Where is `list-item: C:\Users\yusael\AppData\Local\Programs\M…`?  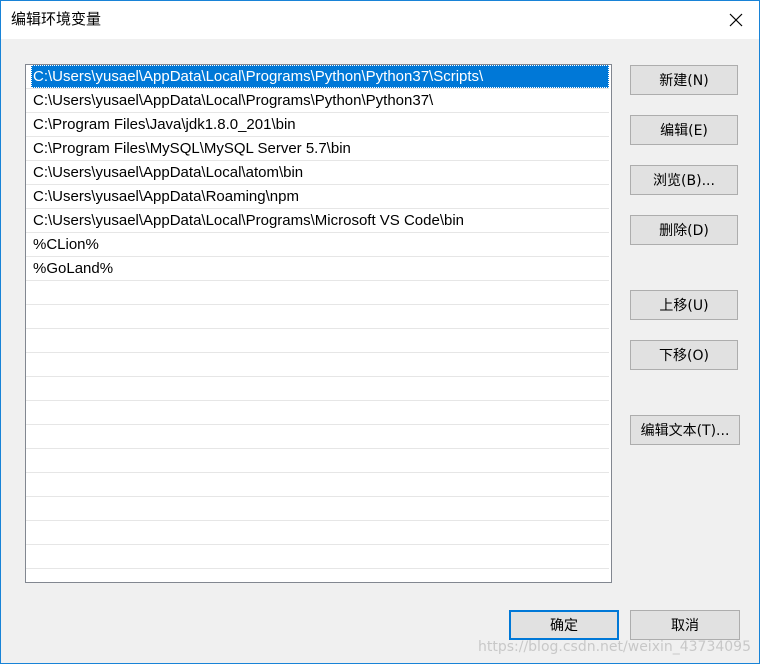
list-item: C:\Users\yusael\AppData\Local\Programs\M… is located at coordinates (317, 221).